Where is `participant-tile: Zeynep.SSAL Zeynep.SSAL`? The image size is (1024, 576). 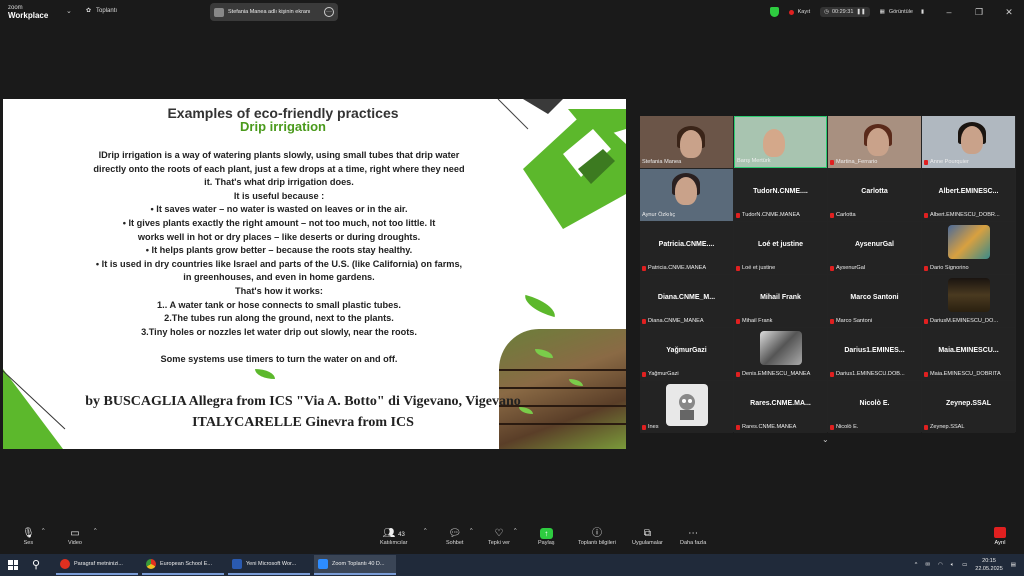 participant-tile: Zeynep.SSAL Zeynep.SSAL is located at coordinates (968, 407).